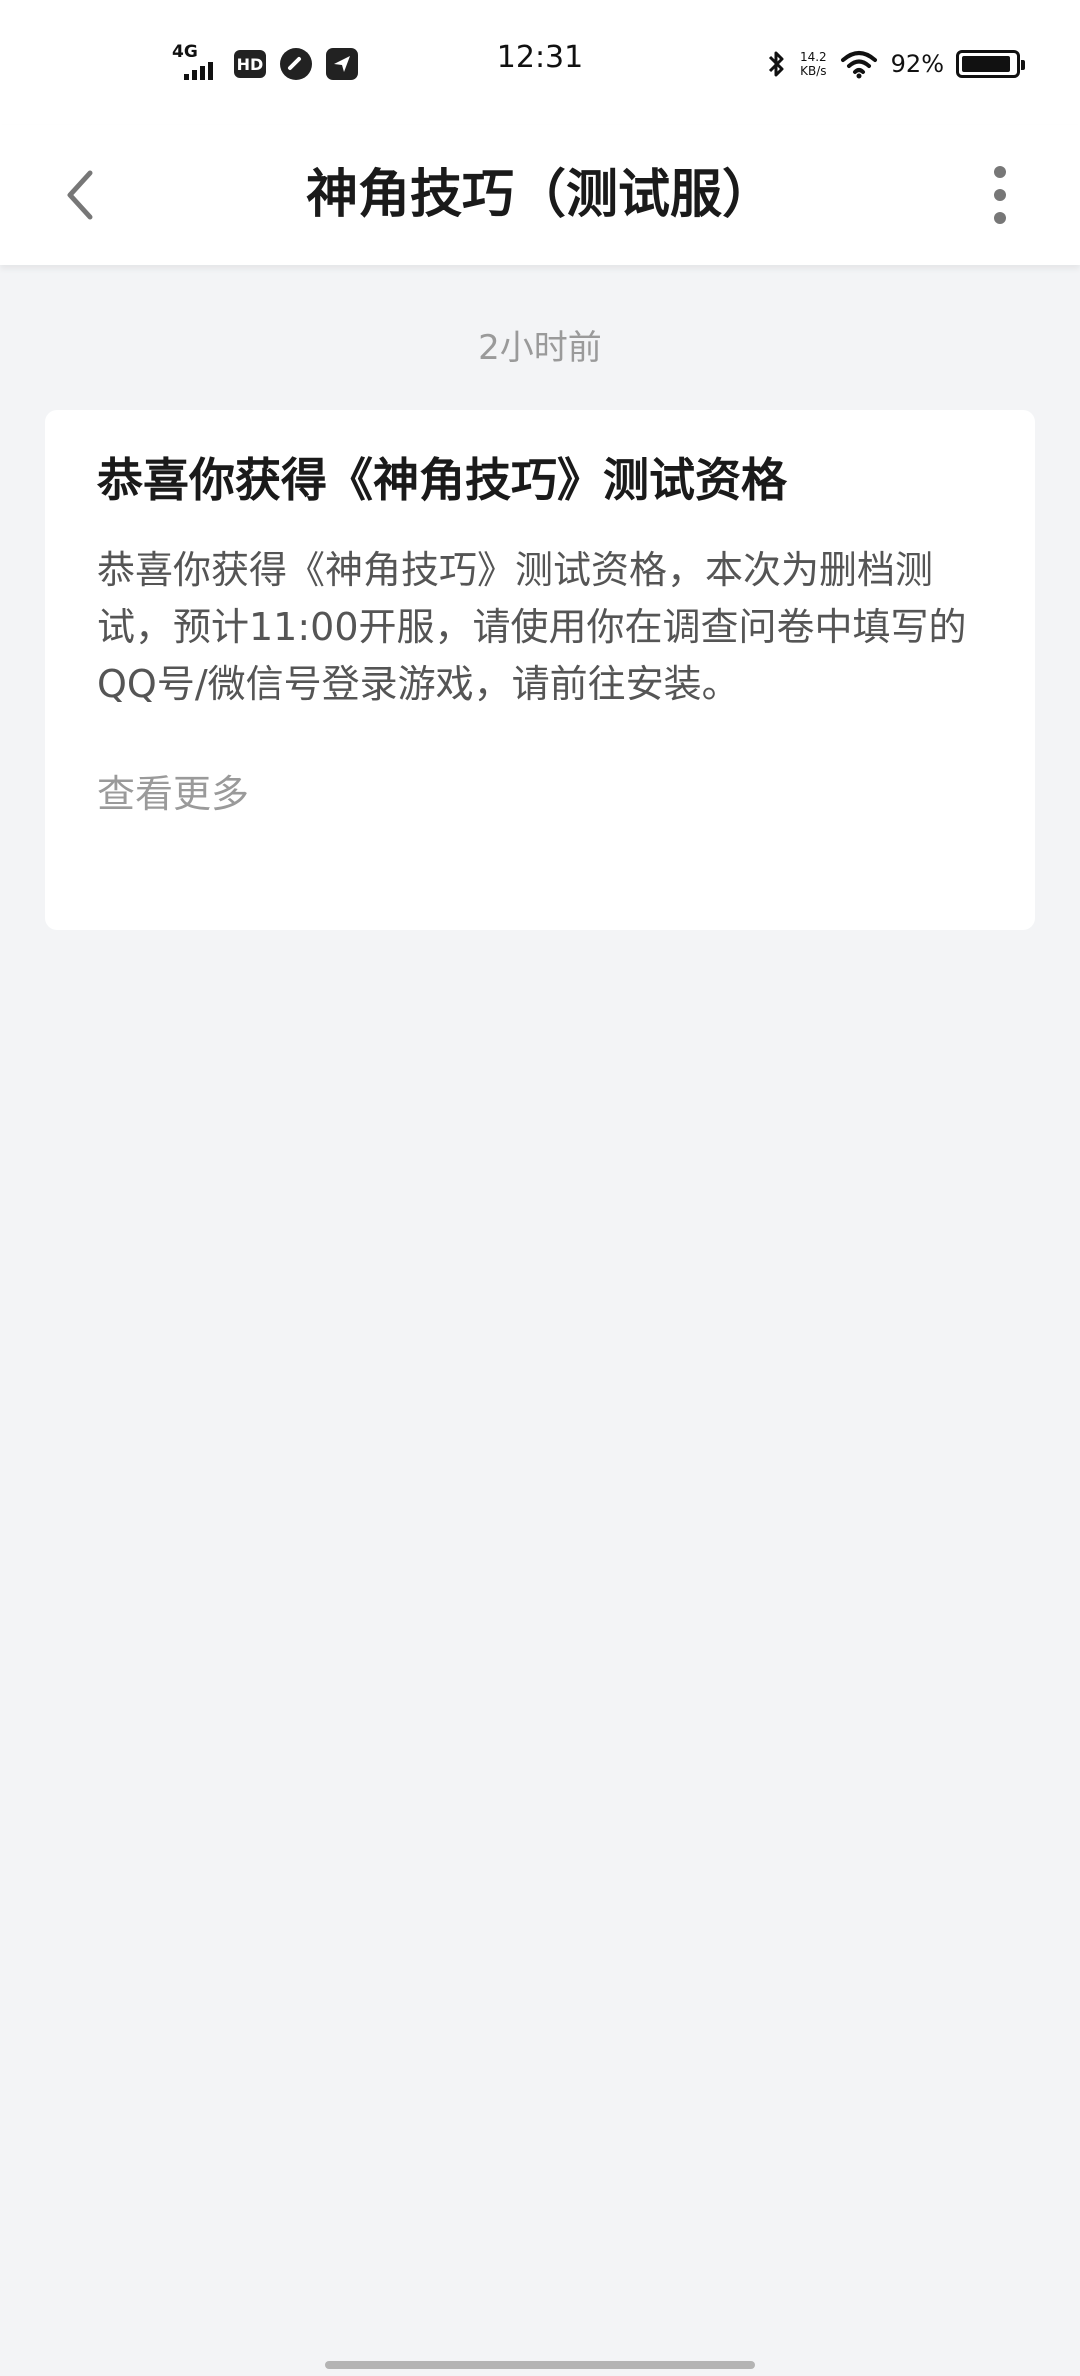 The image size is (1080, 2376). I want to click on message-title: 恭喜你获得《神角技巧》测试资格, so click(442, 480).